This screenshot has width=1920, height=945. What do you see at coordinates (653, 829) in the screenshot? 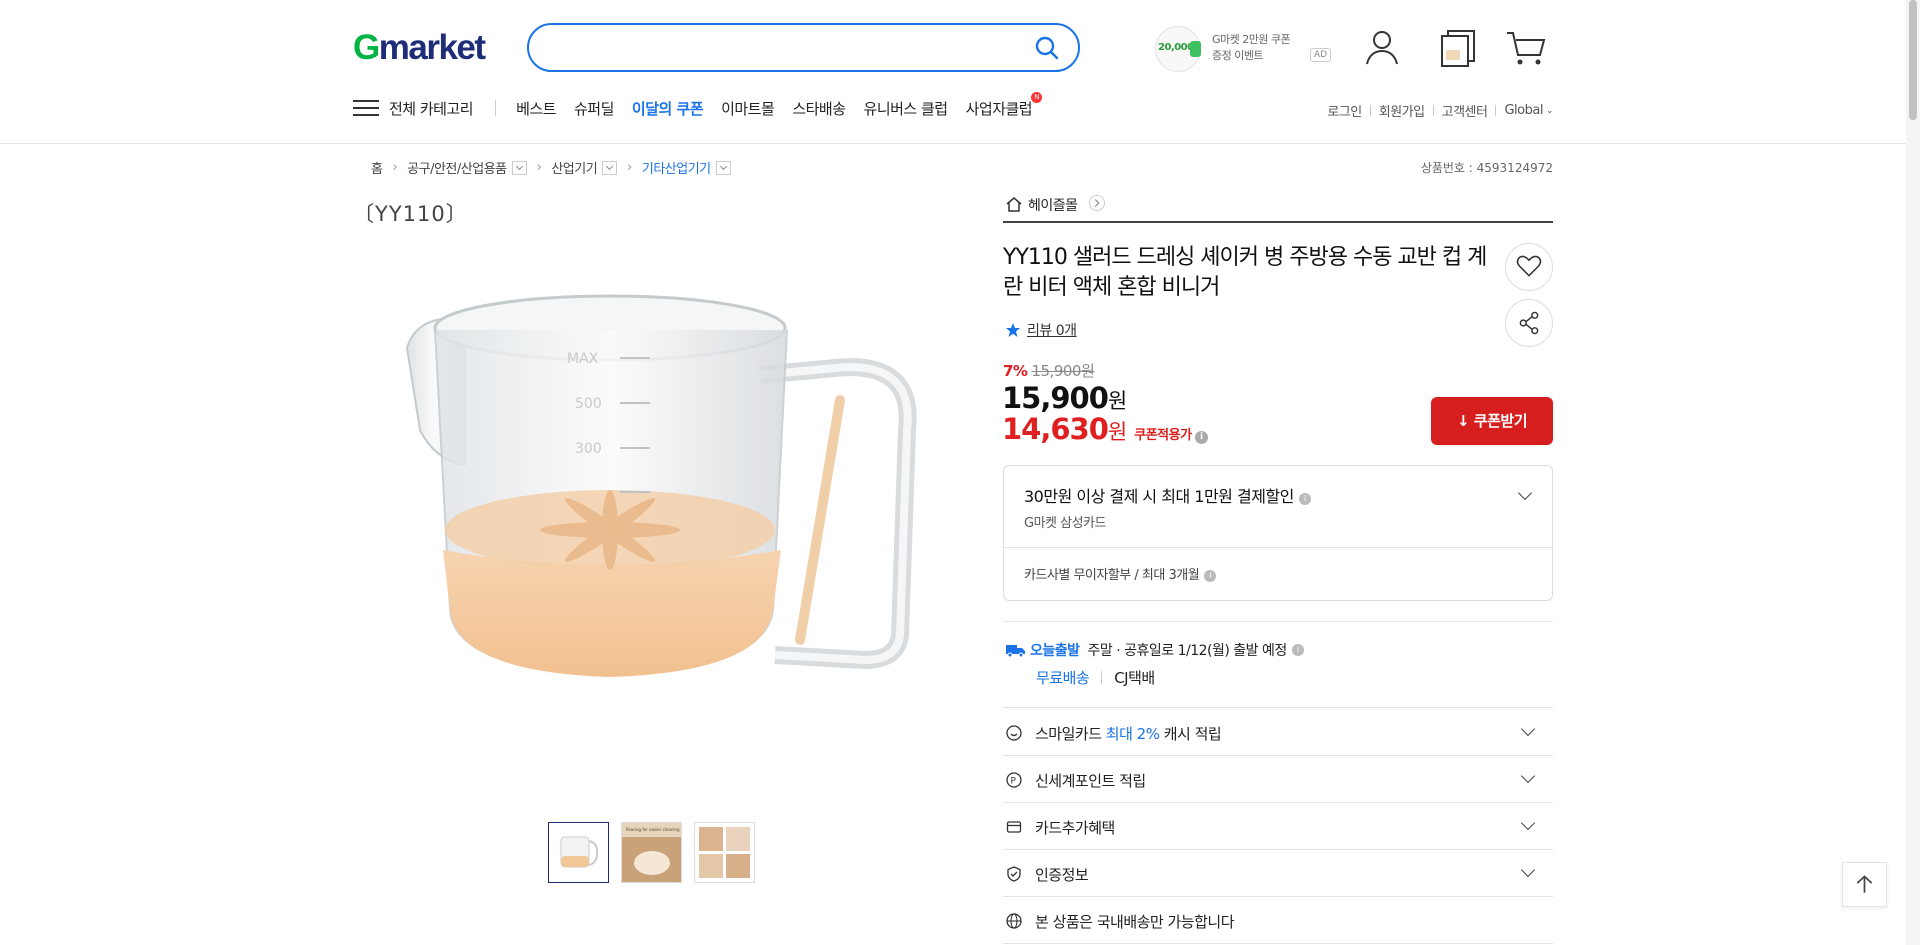
I see `thumbnail-caption: Pouring for easier cleaning` at bounding box center [653, 829].